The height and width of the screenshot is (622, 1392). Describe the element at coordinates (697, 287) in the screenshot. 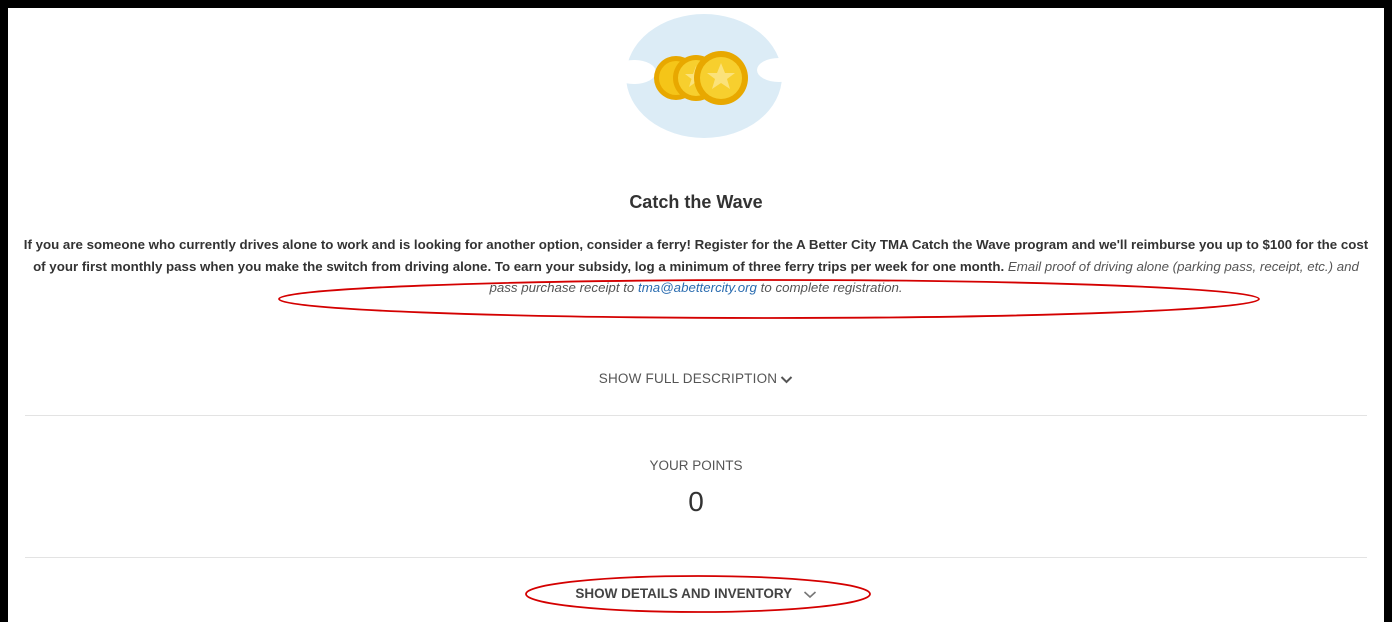

I see `email-link: tma@abettercity.org` at that location.